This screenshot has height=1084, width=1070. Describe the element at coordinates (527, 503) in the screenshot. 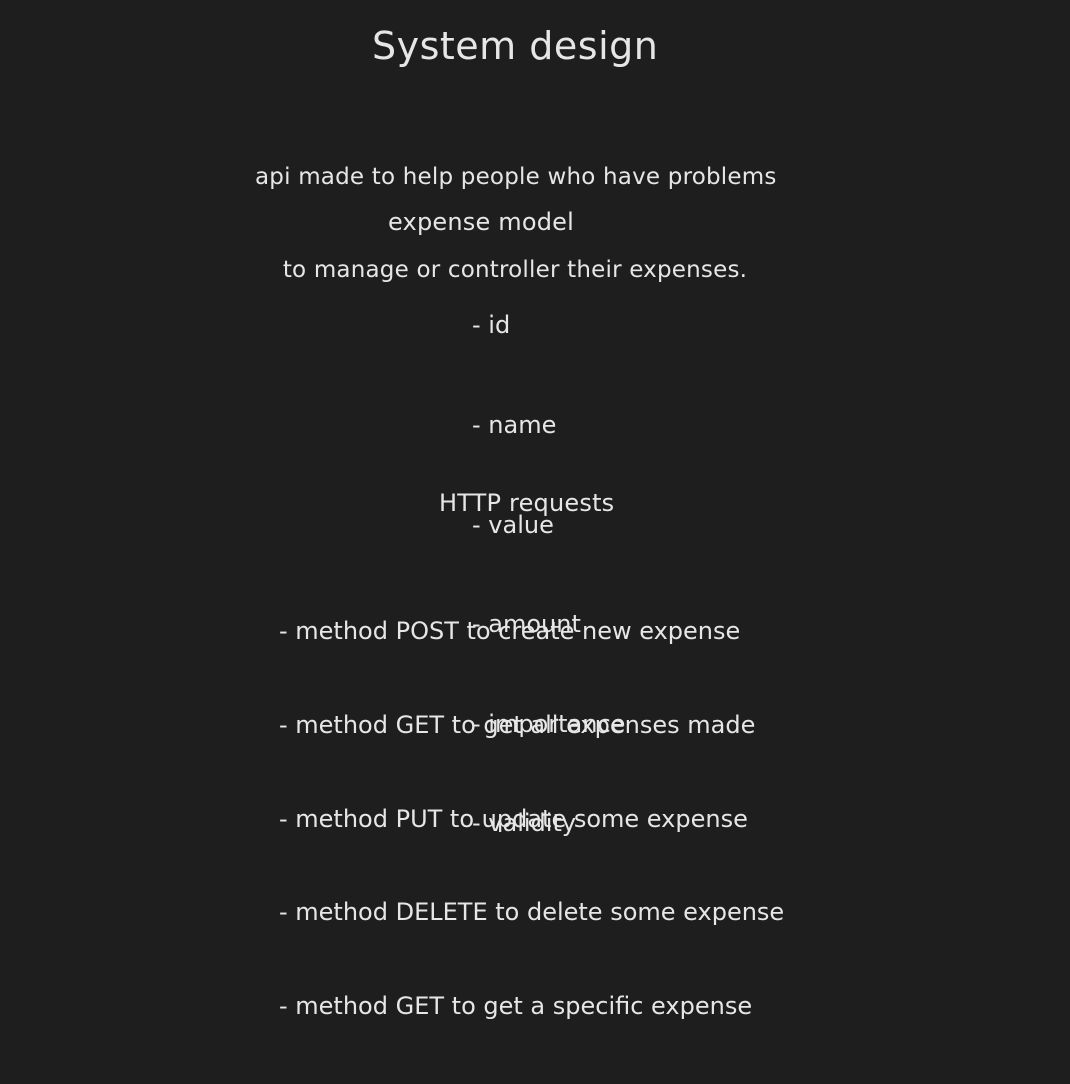

I see `http-requests-title: HTTP requests` at that location.